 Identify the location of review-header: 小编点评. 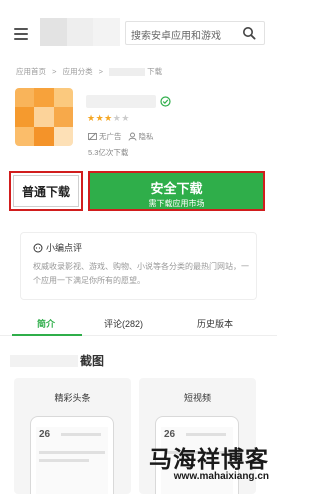
(57, 247).